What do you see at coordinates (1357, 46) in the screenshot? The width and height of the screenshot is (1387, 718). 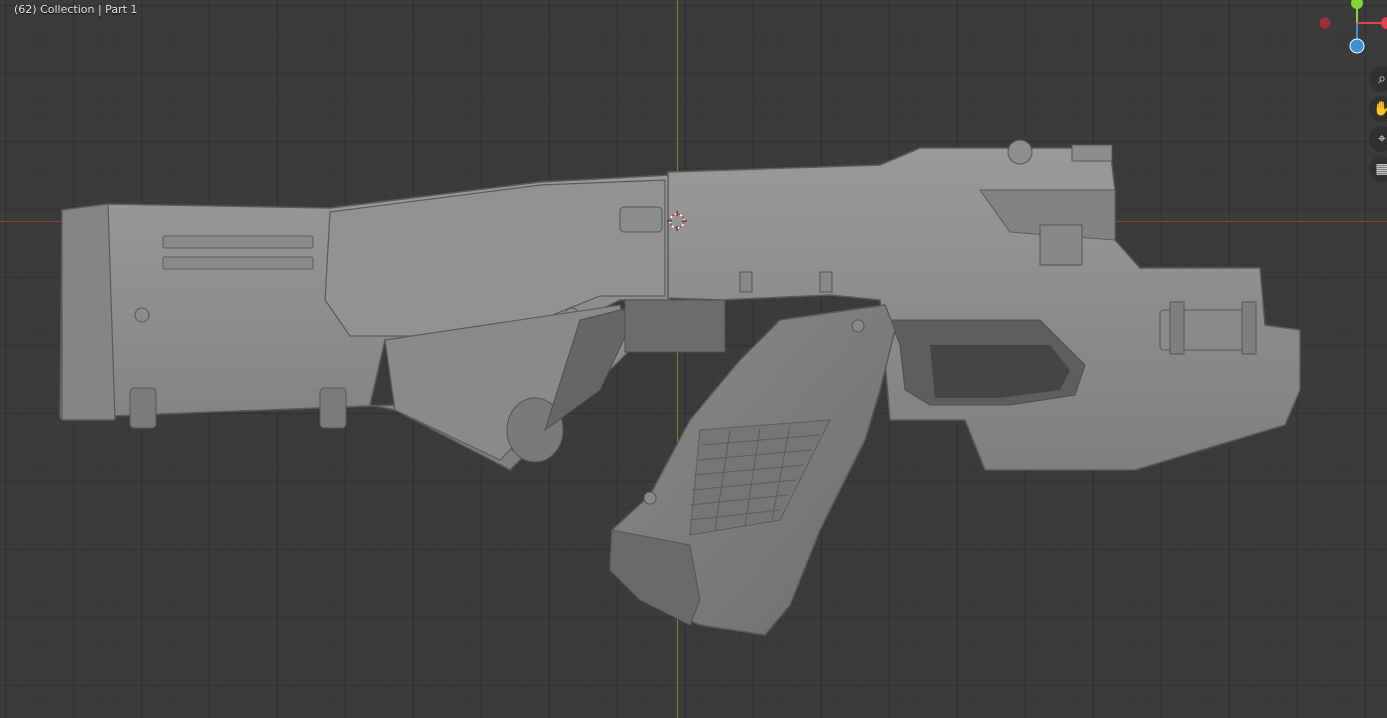 I see `gizmo-z-axis` at bounding box center [1357, 46].